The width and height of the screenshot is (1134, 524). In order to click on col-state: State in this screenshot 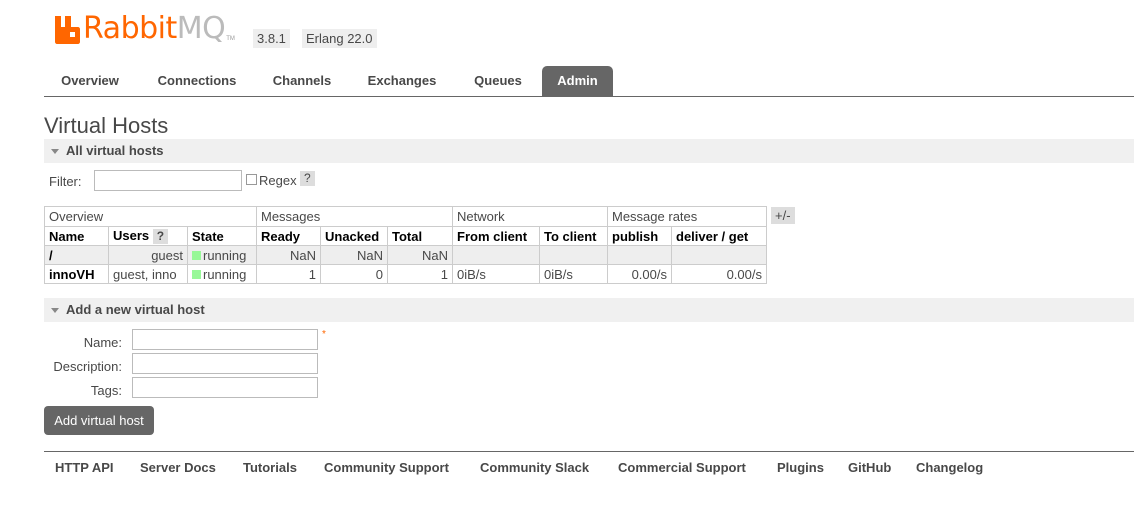, I will do `click(222, 236)`.